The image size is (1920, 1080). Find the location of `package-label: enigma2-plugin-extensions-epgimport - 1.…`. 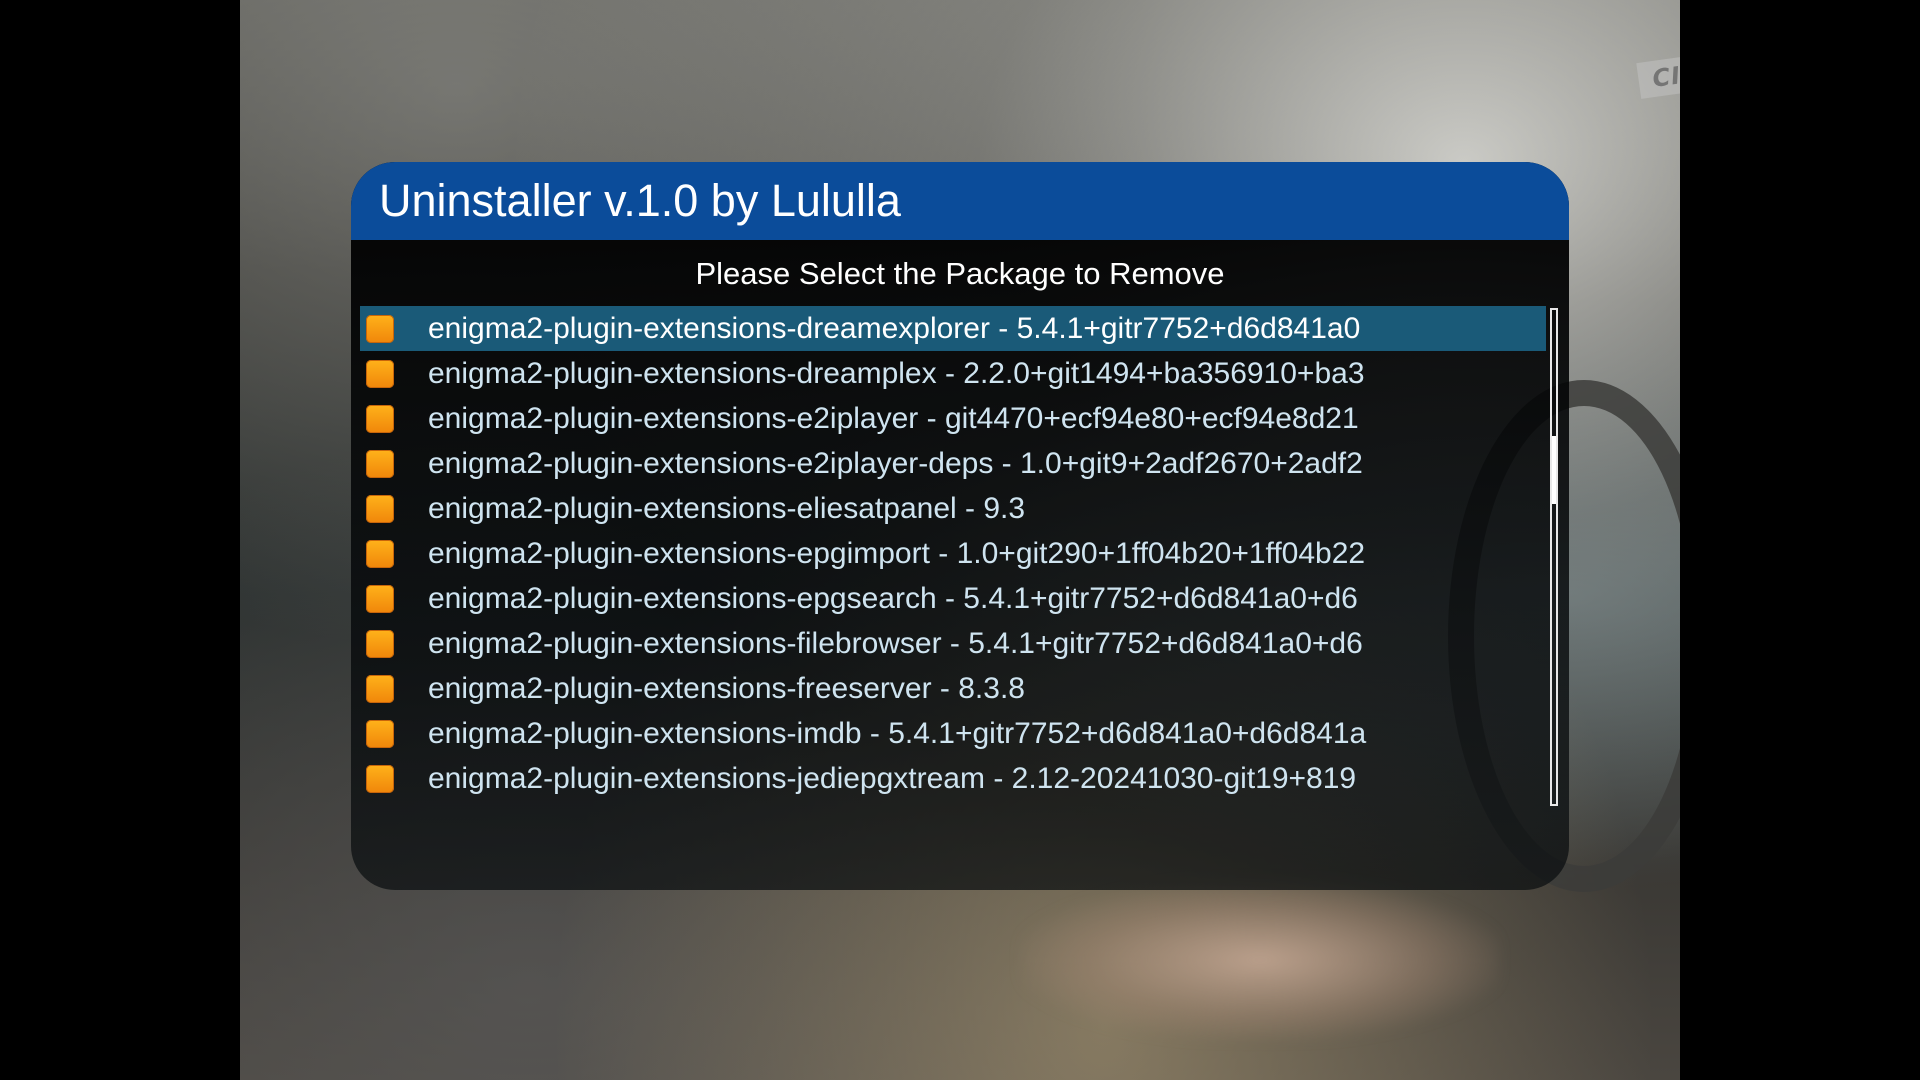

package-label: enigma2-plugin-extensions-epgimport - 1.… is located at coordinates (897, 553).